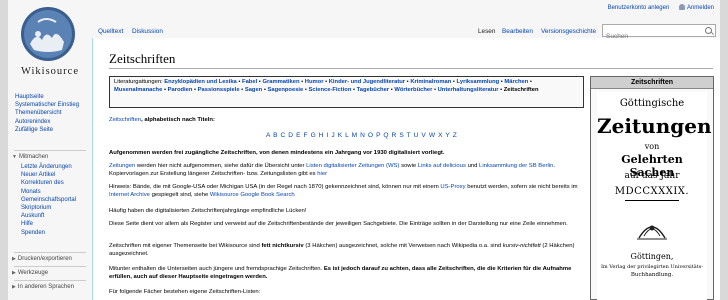 The height and width of the screenshot is (300, 728). What do you see at coordinates (180, 90) in the screenshot?
I see `genre-link: Parodien` at bounding box center [180, 90].